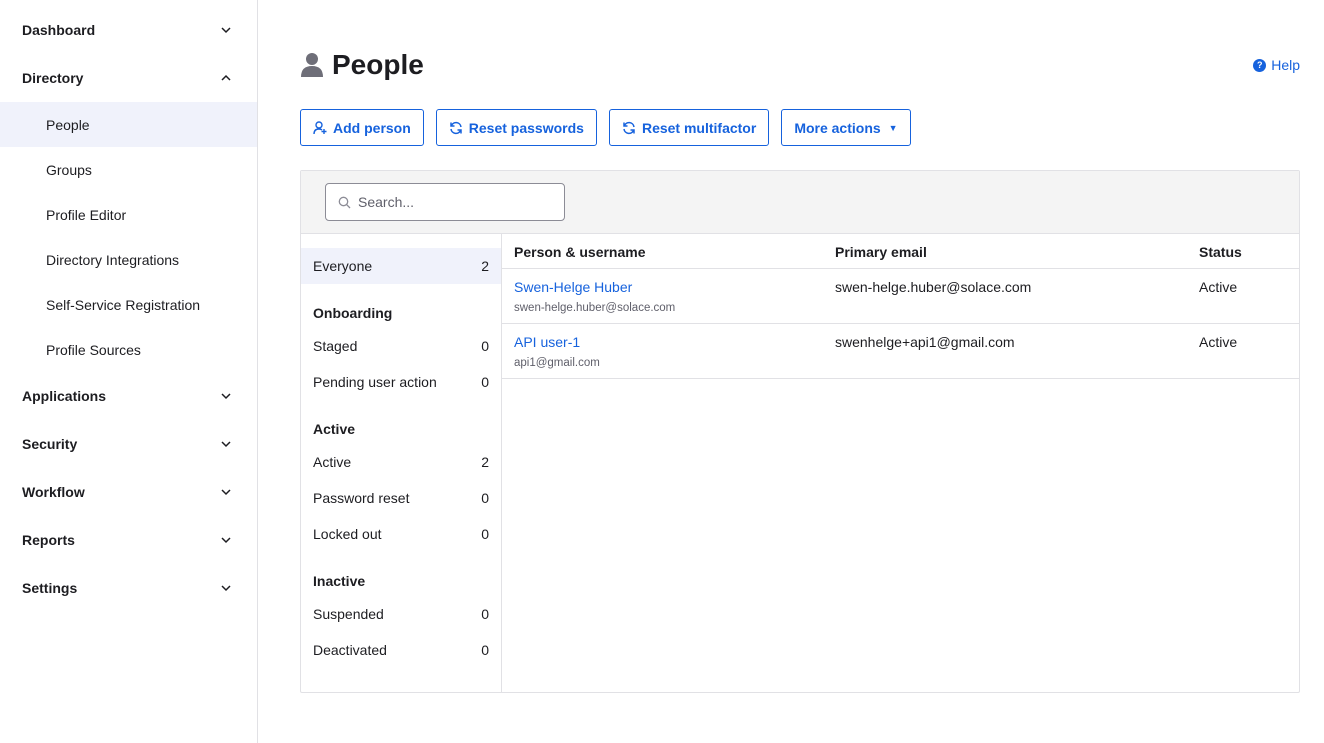 Image resolution: width=1324 pixels, height=743 pixels. What do you see at coordinates (64, 396) in the screenshot?
I see `nav-group-label: Applications` at bounding box center [64, 396].